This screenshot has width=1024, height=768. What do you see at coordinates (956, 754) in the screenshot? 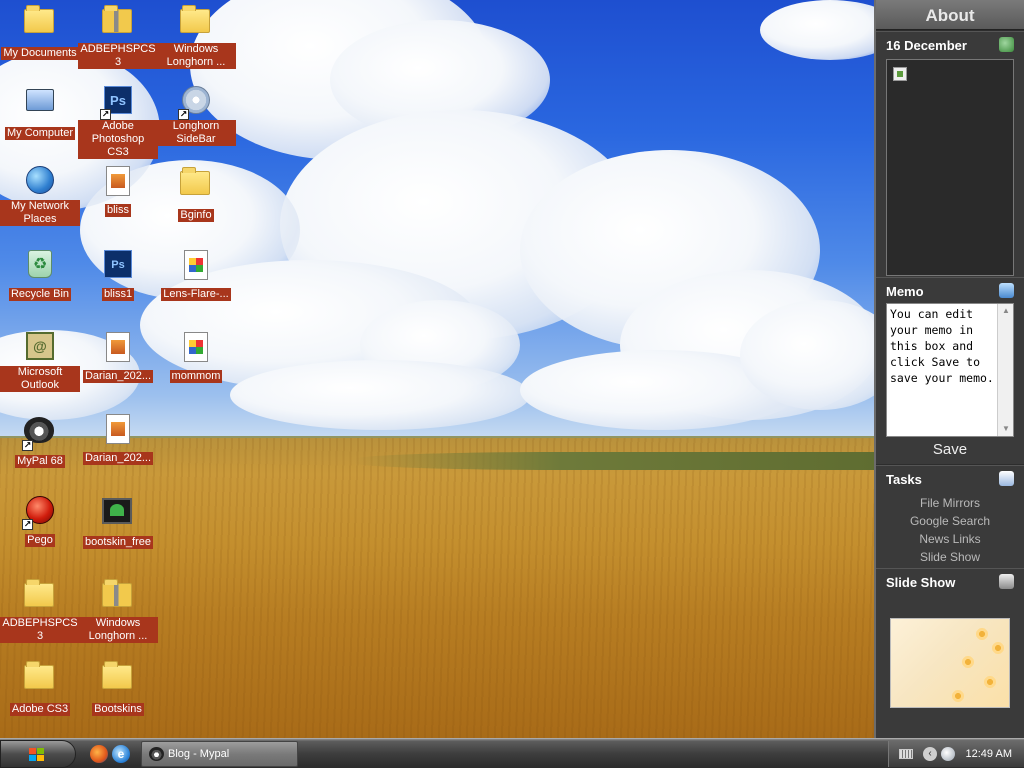
I see `system-tray: ‹ 12:49 AM` at bounding box center [956, 754].